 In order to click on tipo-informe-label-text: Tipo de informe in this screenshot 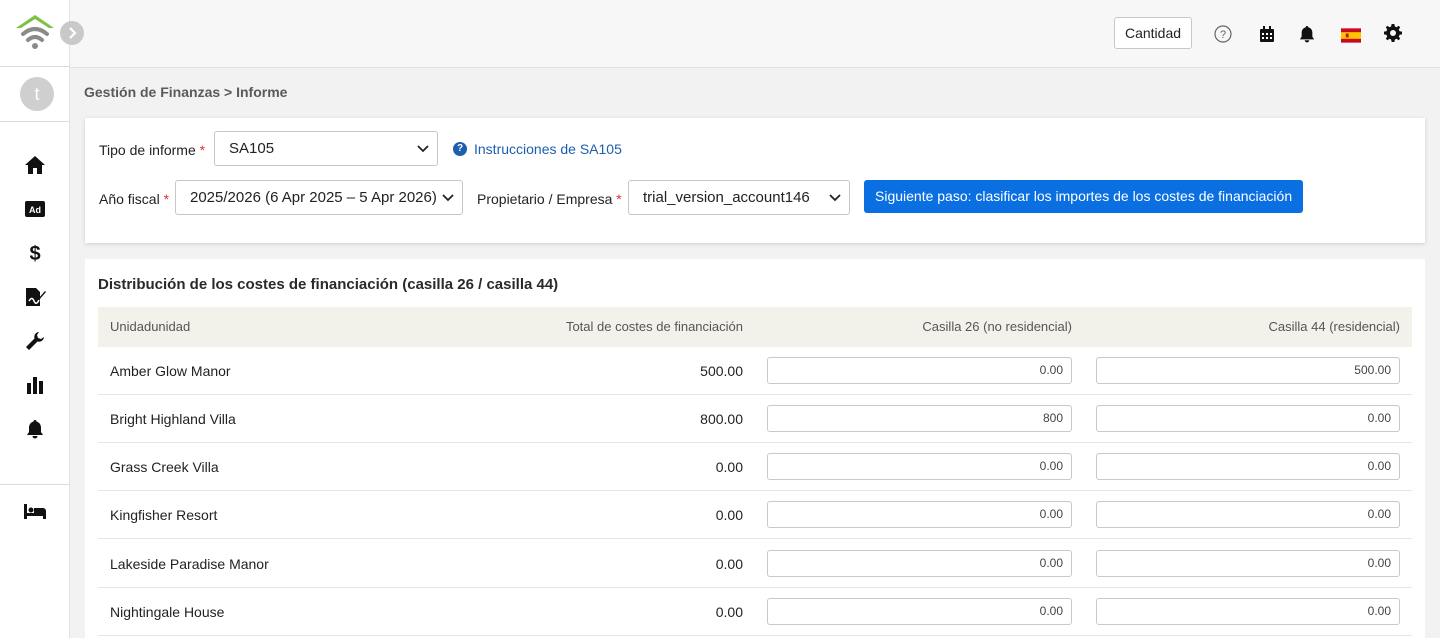, I will do `click(147, 150)`.